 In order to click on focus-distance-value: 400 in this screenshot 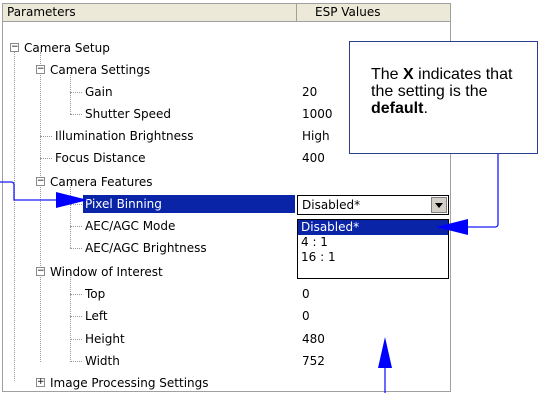, I will do `click(313, 158)`.